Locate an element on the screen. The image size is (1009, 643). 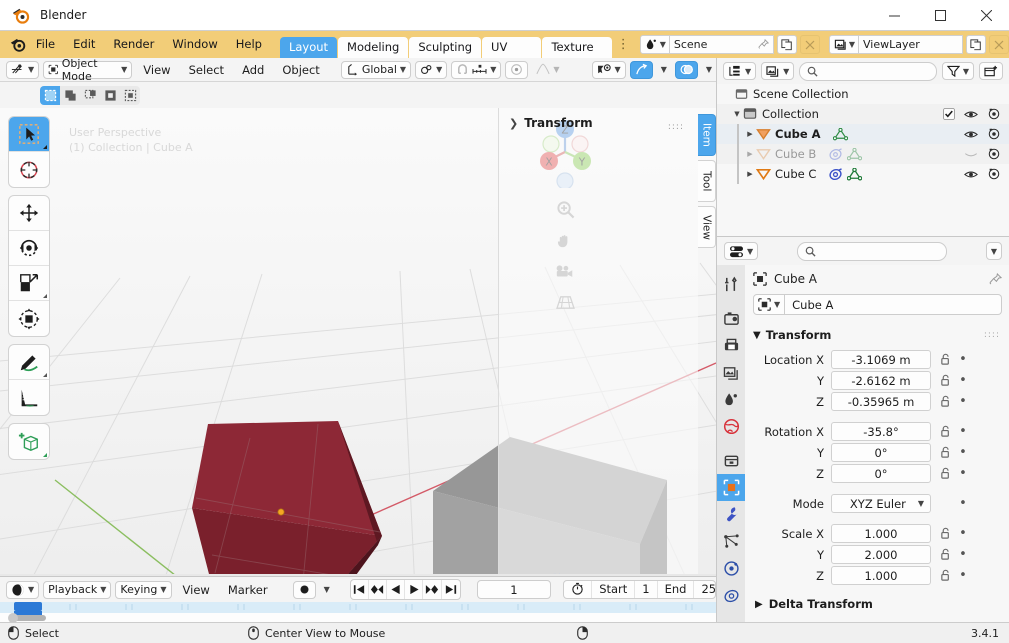
outliner-row-cube-b: ▶ Cube B is located at coordinates (863, 154).